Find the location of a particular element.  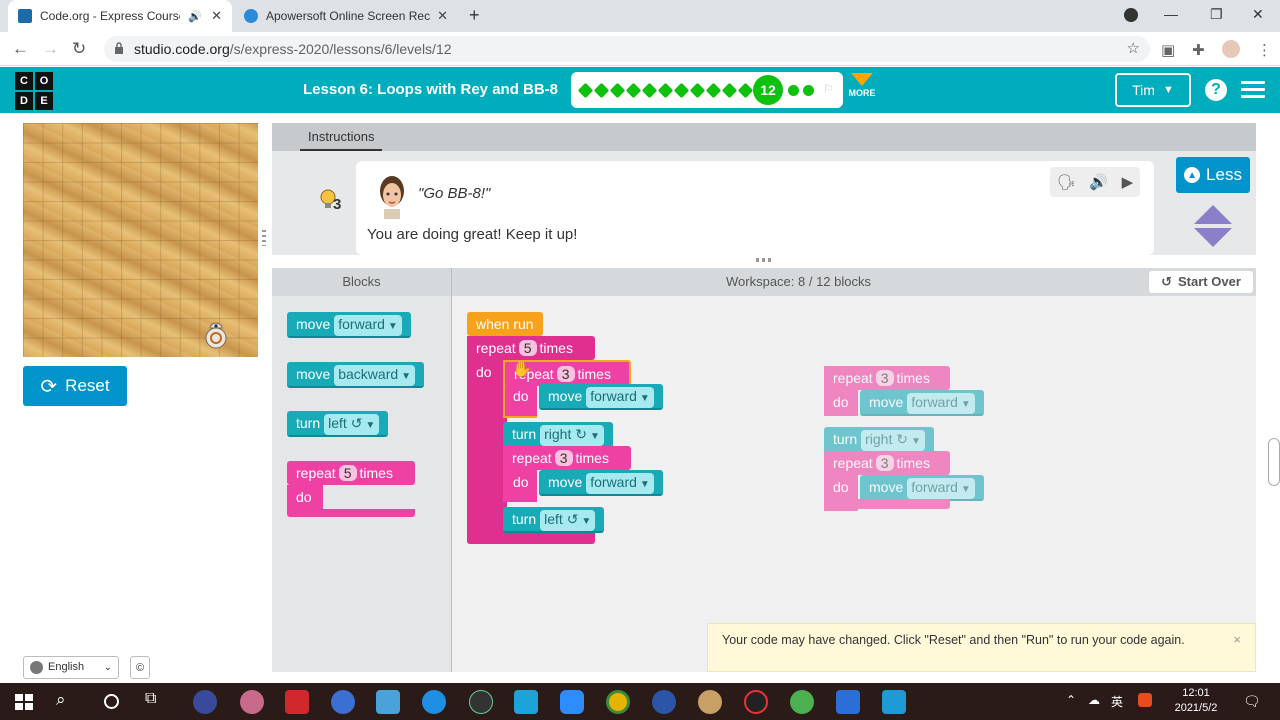

app-tray-icon is located at coordinates (1145, 700).